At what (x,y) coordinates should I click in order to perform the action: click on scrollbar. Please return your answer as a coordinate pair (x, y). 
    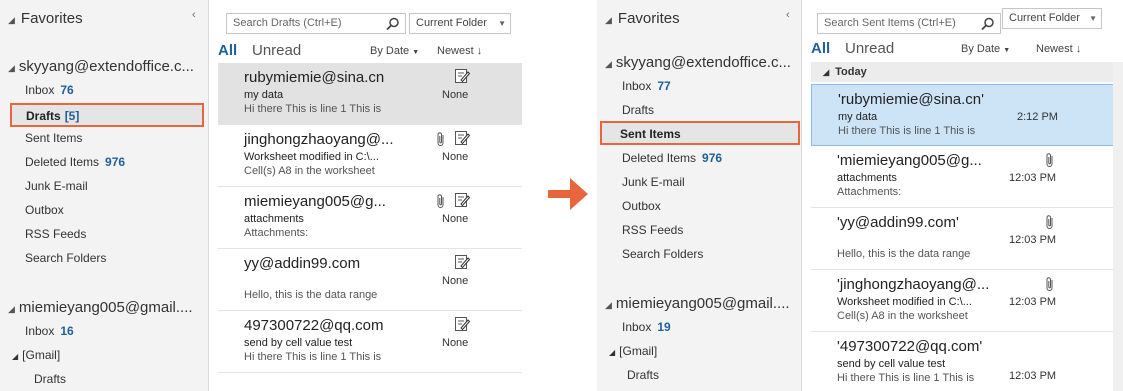
    Looking at the image, I should click on (1118, 226).